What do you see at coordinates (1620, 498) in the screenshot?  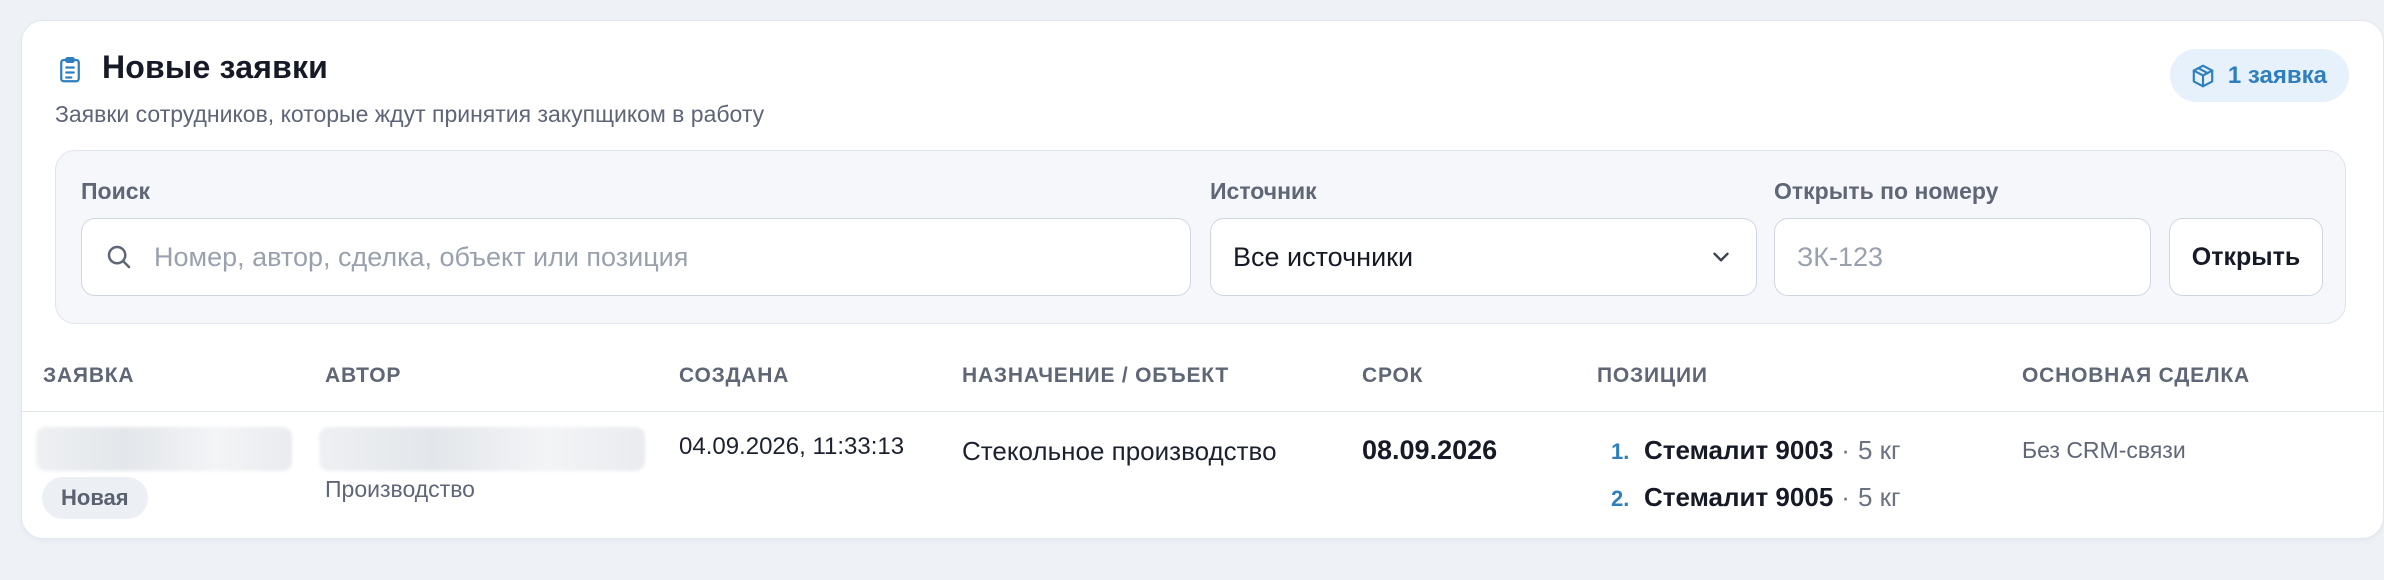 I see `position-number: 2.` at bounding box center [1620, 498].